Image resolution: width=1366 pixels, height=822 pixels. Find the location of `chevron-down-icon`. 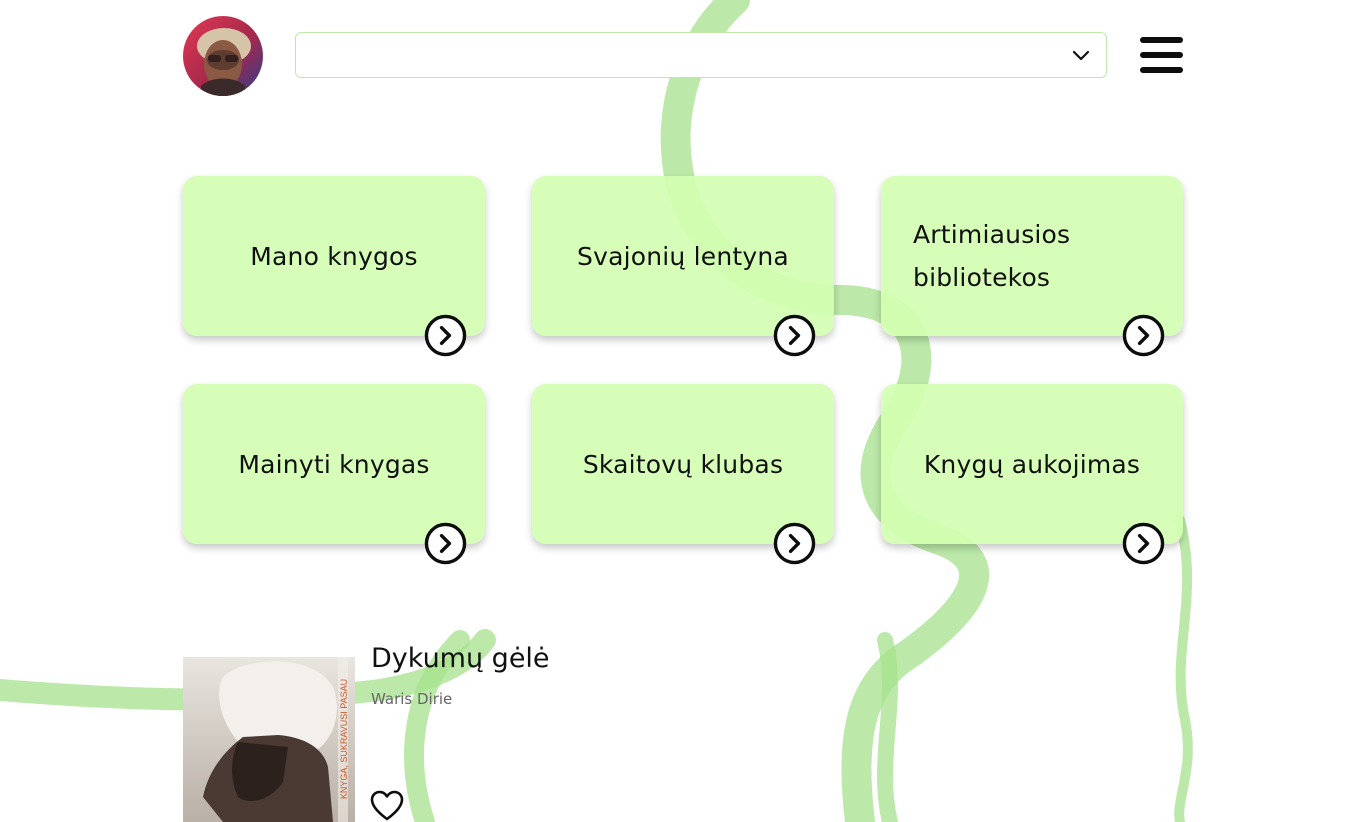

chevron-down-icon is located at coordinates (1081, 55).